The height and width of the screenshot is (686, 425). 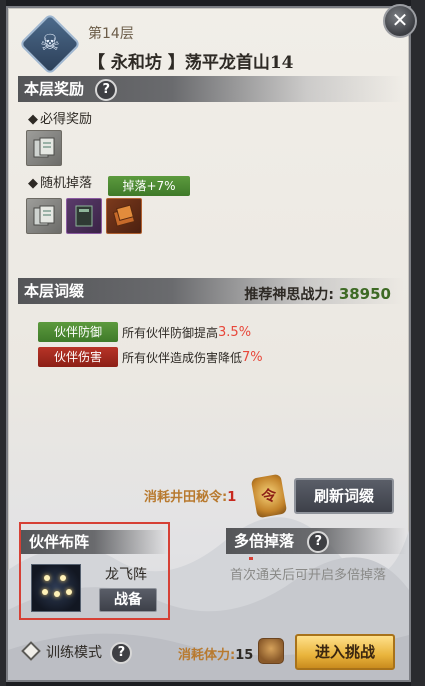 I want to click on multi-drop-title: 多倍掉落, so click(x=264, y=541).